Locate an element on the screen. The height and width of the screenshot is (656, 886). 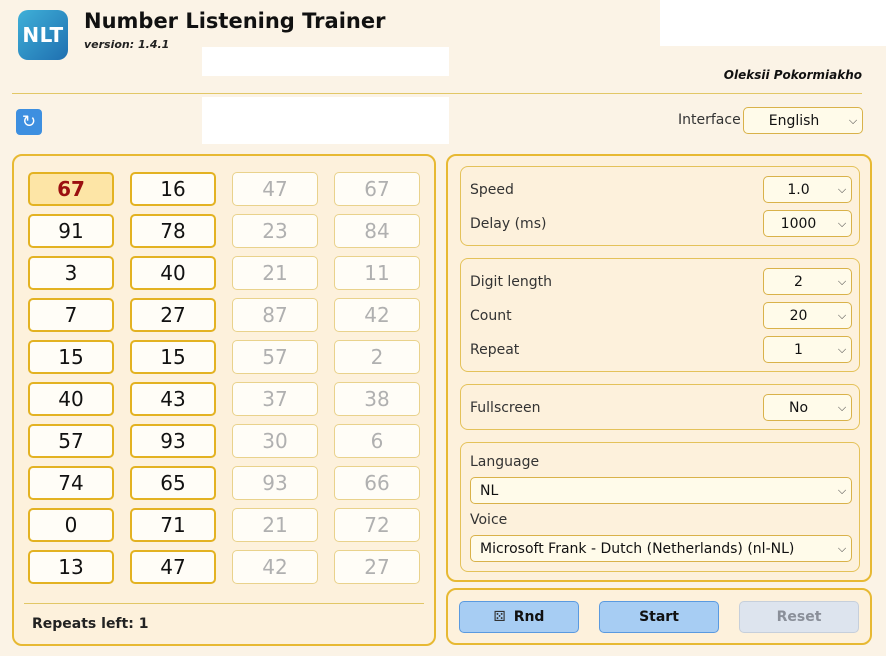
repeats-left-text: Repeats left: 1 is located at coordinates (90, 624).